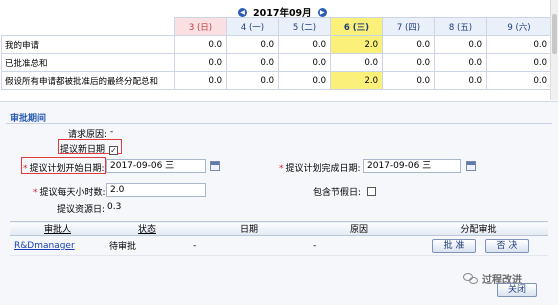 Image resolution: width=558 pixels, height=305 pixels. I want to click on request-reason-value: -, so click(112, 132).